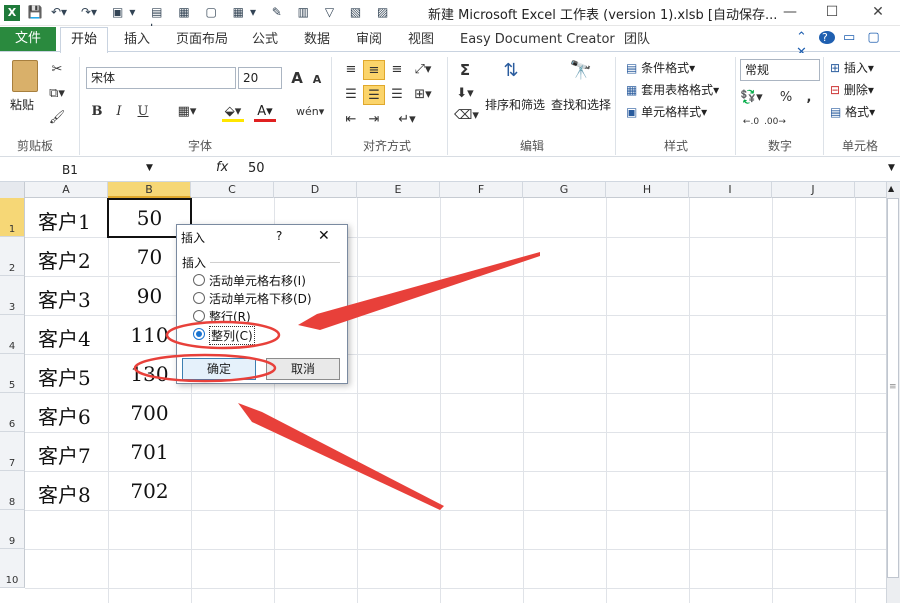 Image resolution: width=900 pixels, height=603 pixels. What do you see at coordinates (419, 291) in the screenshot?
I see `annotation-arrow-upper` at bounding box center [419, 291].